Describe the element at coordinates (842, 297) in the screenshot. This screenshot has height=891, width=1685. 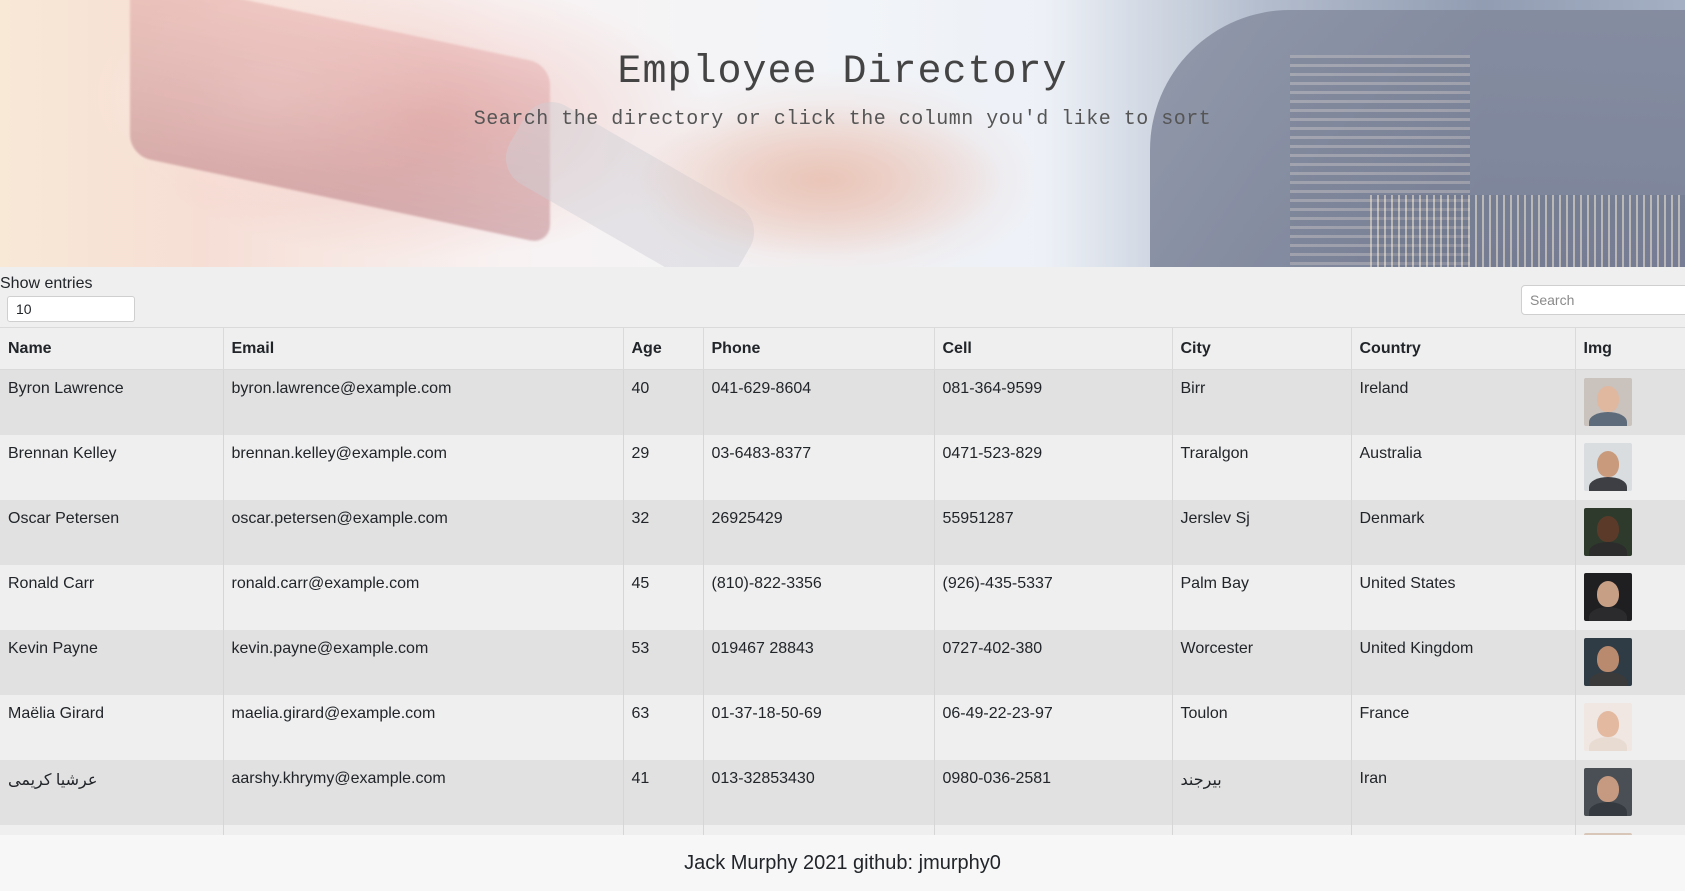
I see `table-controls: Show entries` at that location.